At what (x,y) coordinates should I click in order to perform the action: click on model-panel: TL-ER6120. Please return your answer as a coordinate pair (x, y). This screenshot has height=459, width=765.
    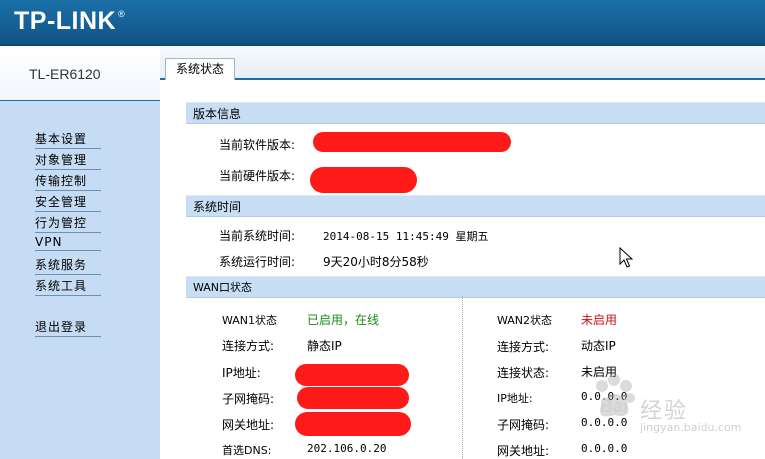
    Looking at the image, I should click on (80, 74).